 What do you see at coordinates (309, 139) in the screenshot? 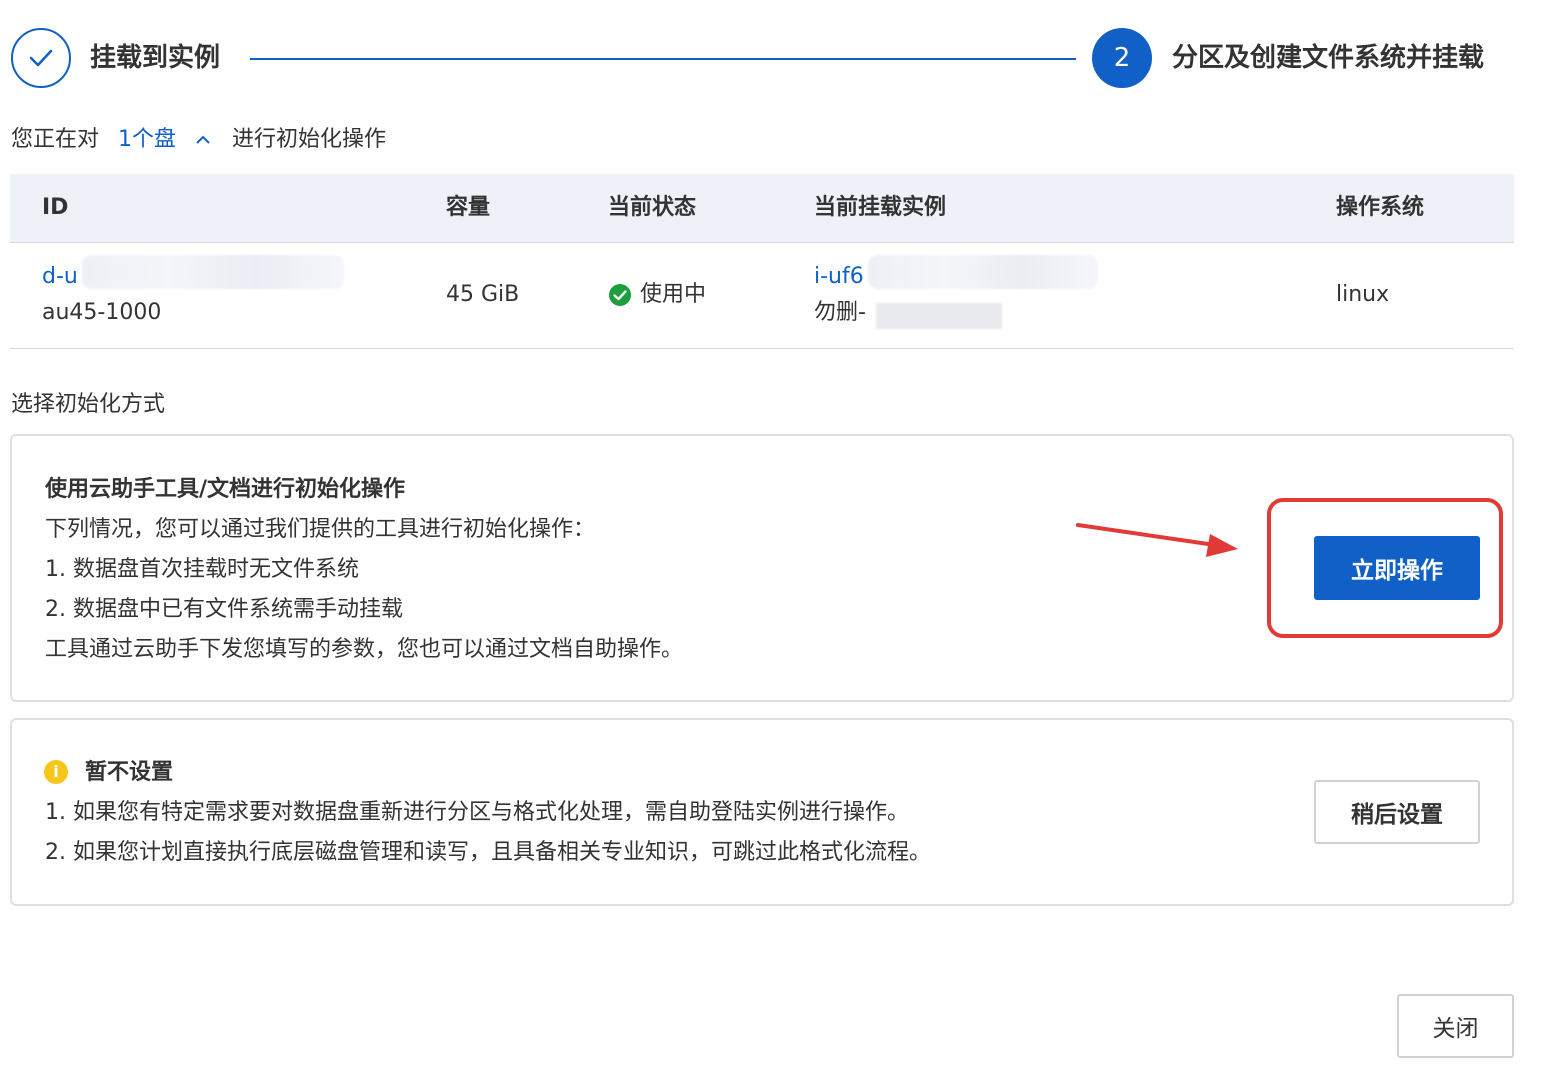
I see `summary-suffix: 进行初始化操作` at bounding box center [309, 139].